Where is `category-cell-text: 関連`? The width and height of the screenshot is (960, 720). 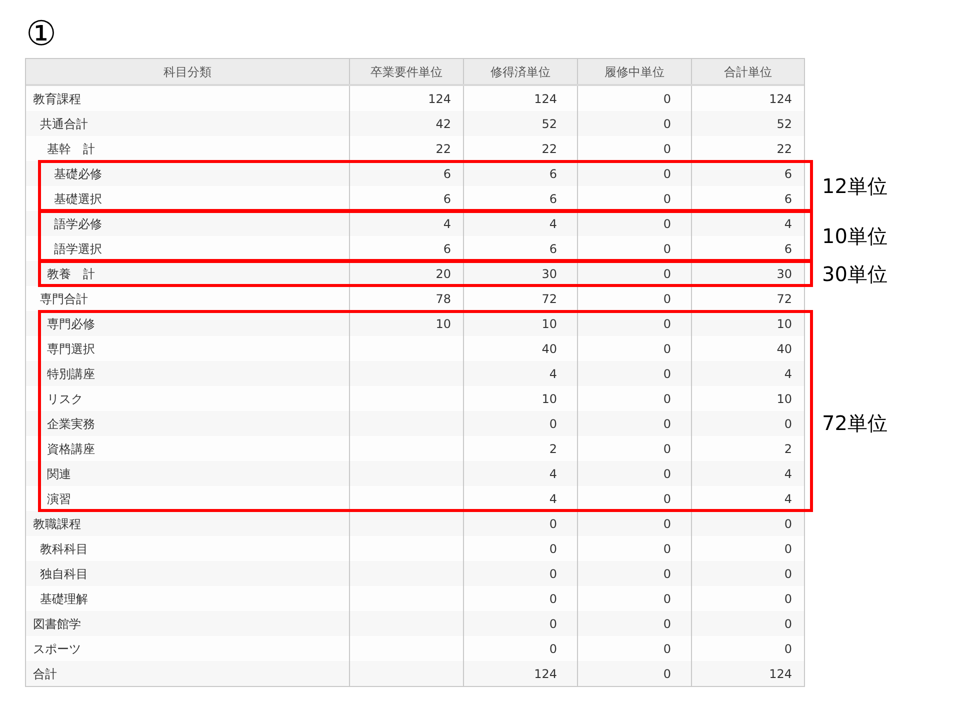
category-cell-text: 関連 is located at coordinates (59, 474).